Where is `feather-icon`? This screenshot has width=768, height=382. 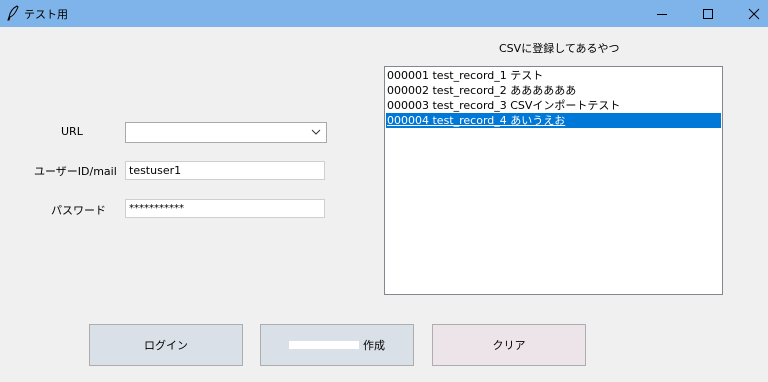
feather-icon is located at coordinates (13, 13).